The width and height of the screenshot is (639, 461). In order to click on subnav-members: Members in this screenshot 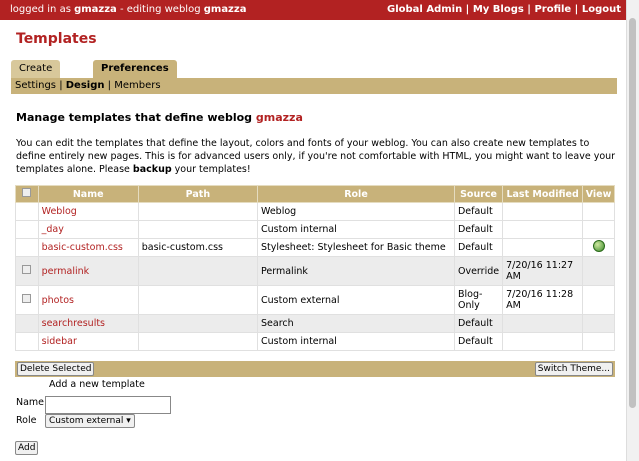, I will do `click(137, 85)`.